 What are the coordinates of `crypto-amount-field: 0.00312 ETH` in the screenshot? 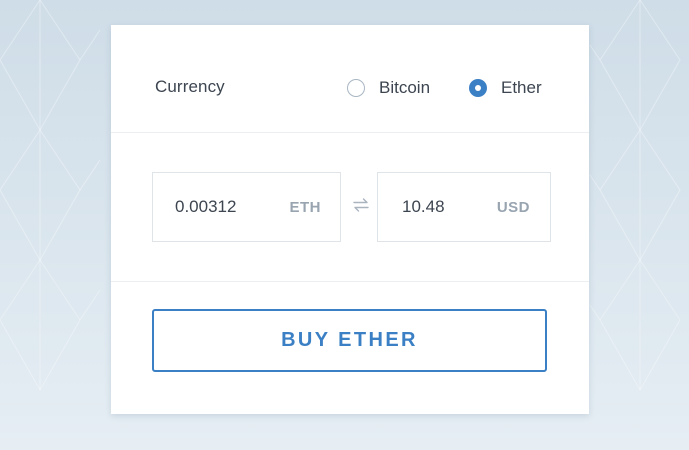 It's located at (246, 207).